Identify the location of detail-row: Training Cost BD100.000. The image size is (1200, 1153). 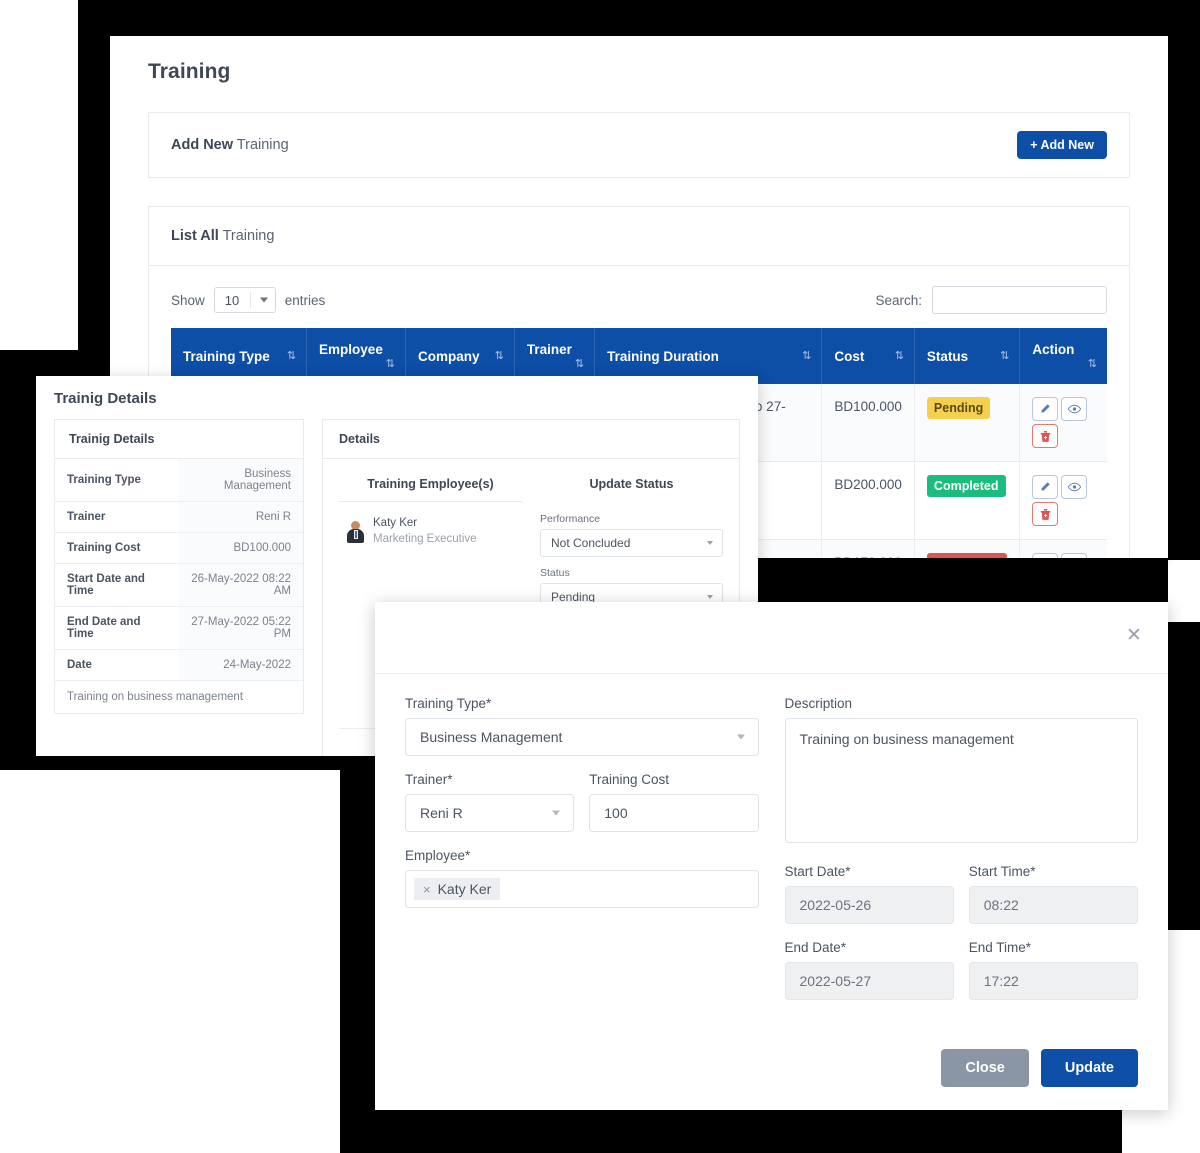
(179, 548).